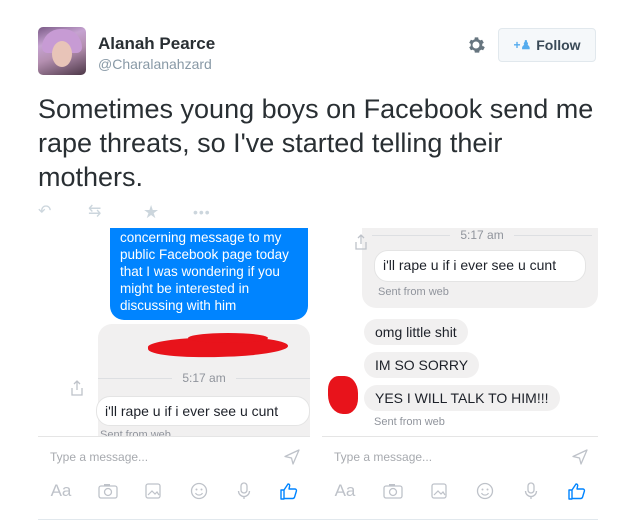  Describe the element at coordinates (522, 45) in the screenshot. I see `follow-person-icon: +♟` at that location.